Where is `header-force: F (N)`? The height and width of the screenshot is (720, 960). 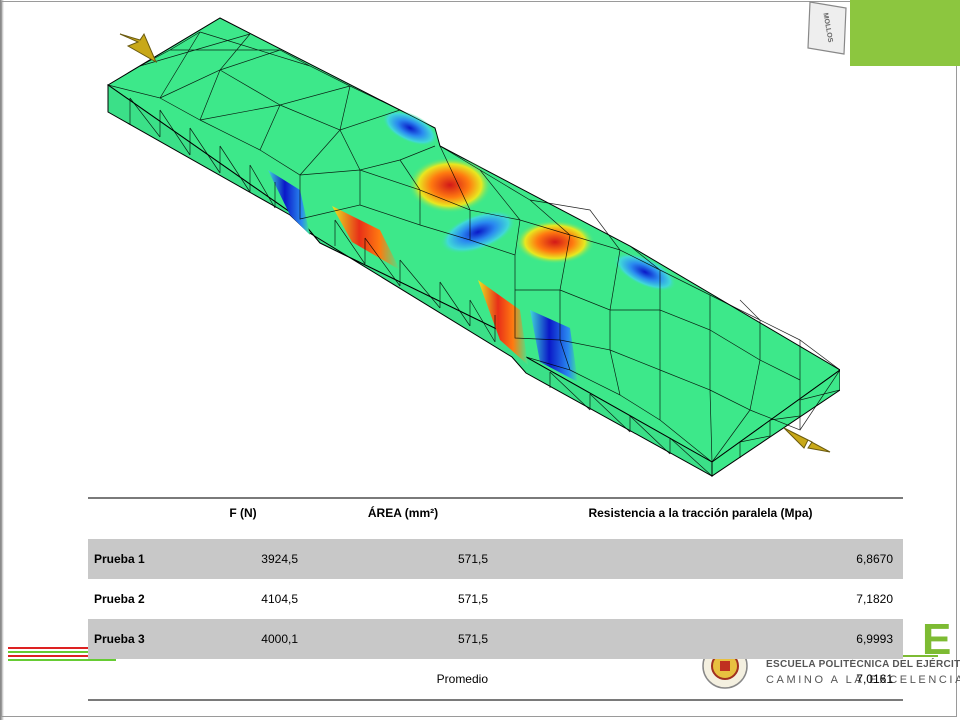 header-force: F (N) is located at coordinates (243, 512).